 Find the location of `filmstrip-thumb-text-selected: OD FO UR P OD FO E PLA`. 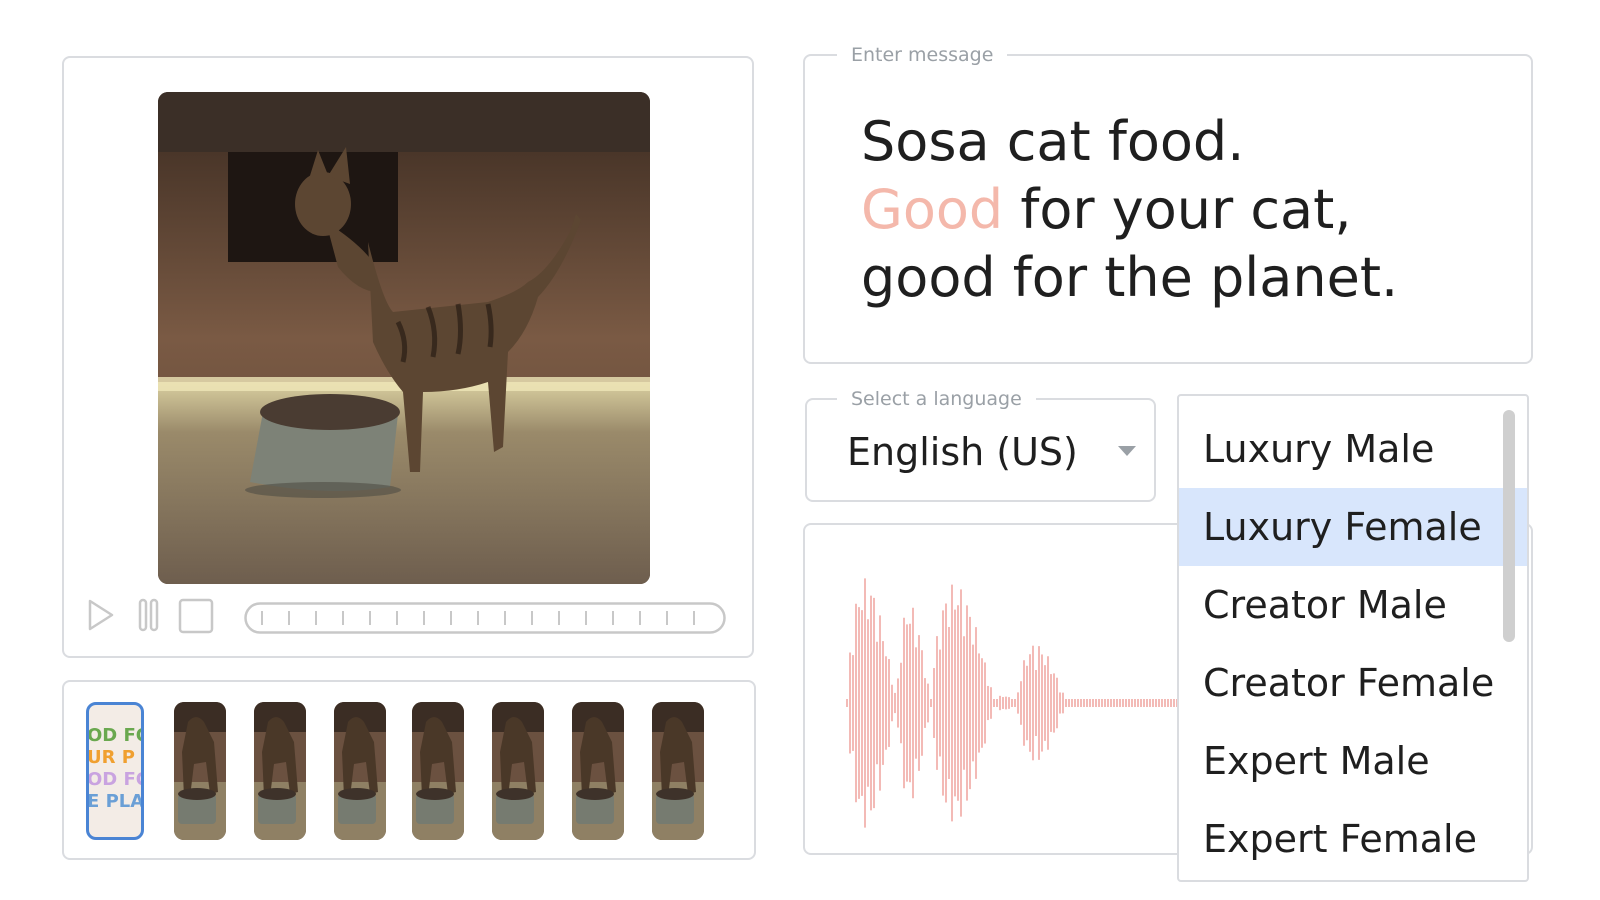

filmstrip-thumb-text-selected: OD FO UR P OD FO E PLA is located at coordinates (115, 771).